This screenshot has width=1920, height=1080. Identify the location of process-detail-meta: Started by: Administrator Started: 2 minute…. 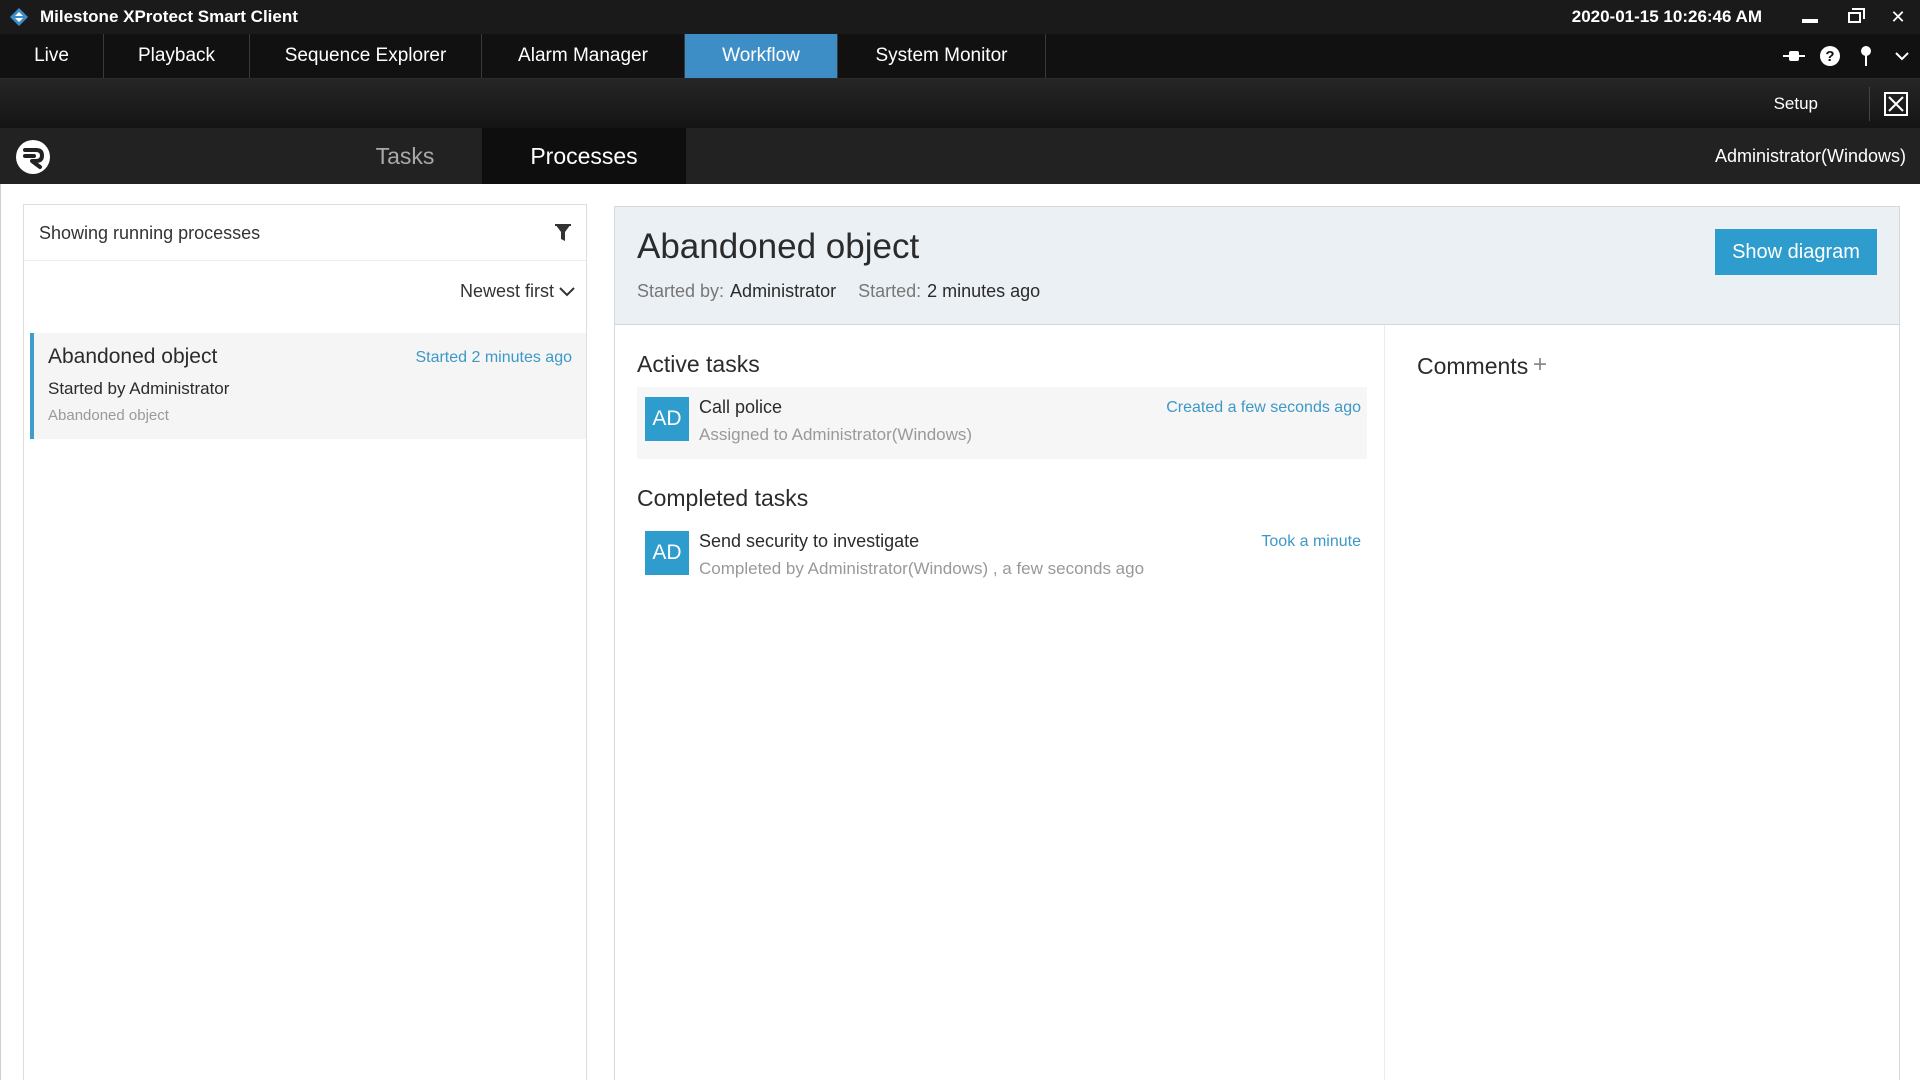
(838, 291).